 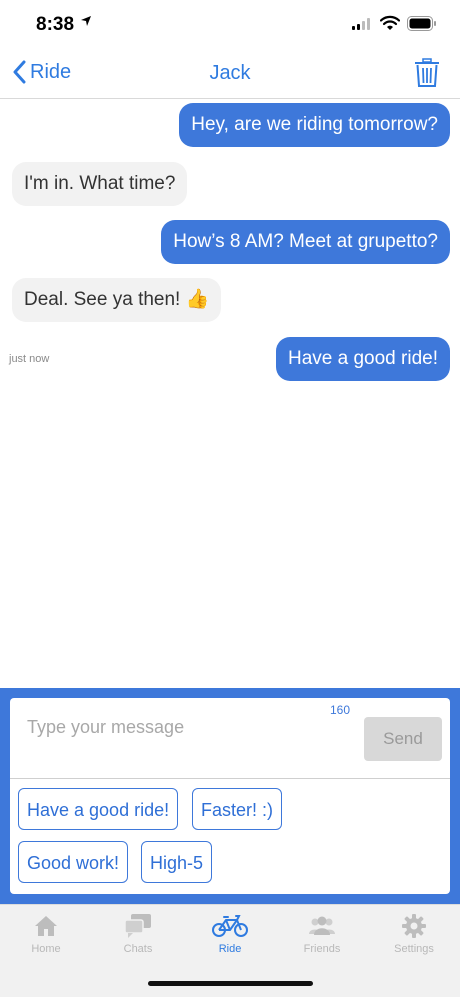 What do you see at coordinates (230, 949) in the screenshot?
I see `tab-label: Ride` at bounding box center [230, 949].